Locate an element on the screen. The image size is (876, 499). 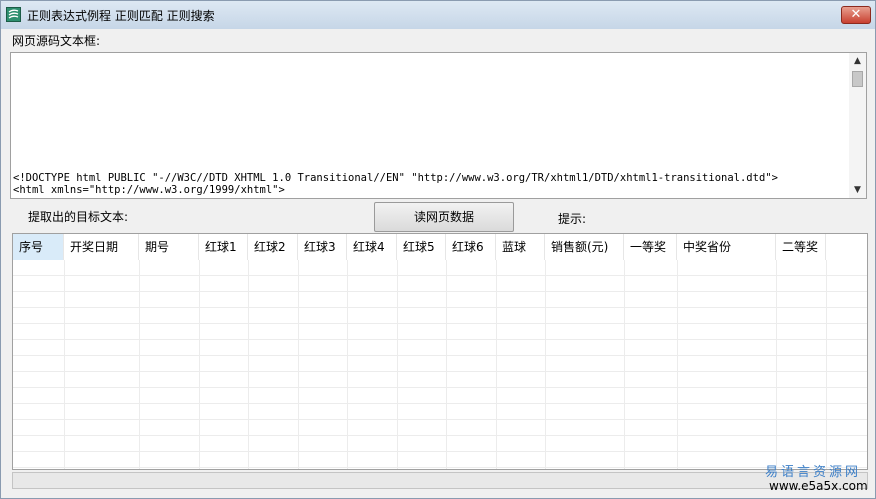
horizontal-scrollbar is located at coordinates (440, 480).